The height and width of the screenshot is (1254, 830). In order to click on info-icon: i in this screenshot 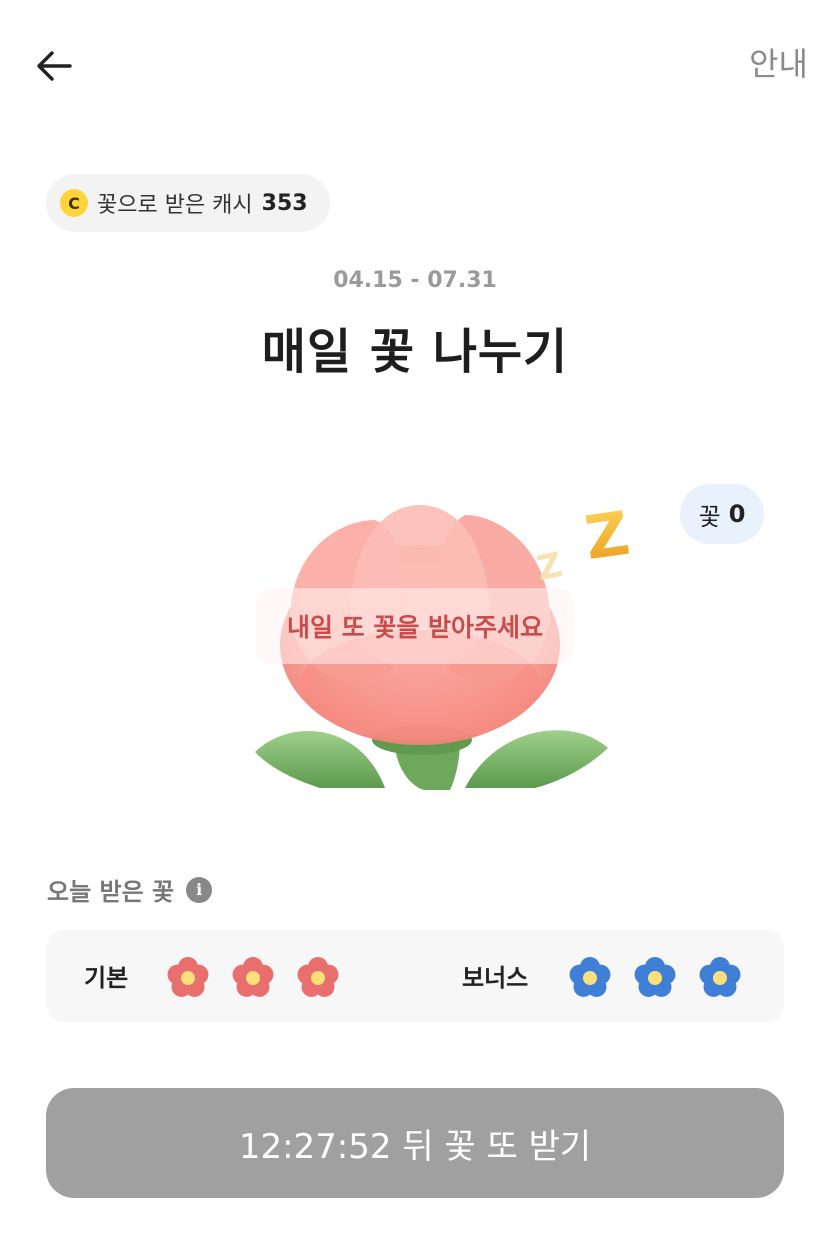, I will do `click(199, 889)`.